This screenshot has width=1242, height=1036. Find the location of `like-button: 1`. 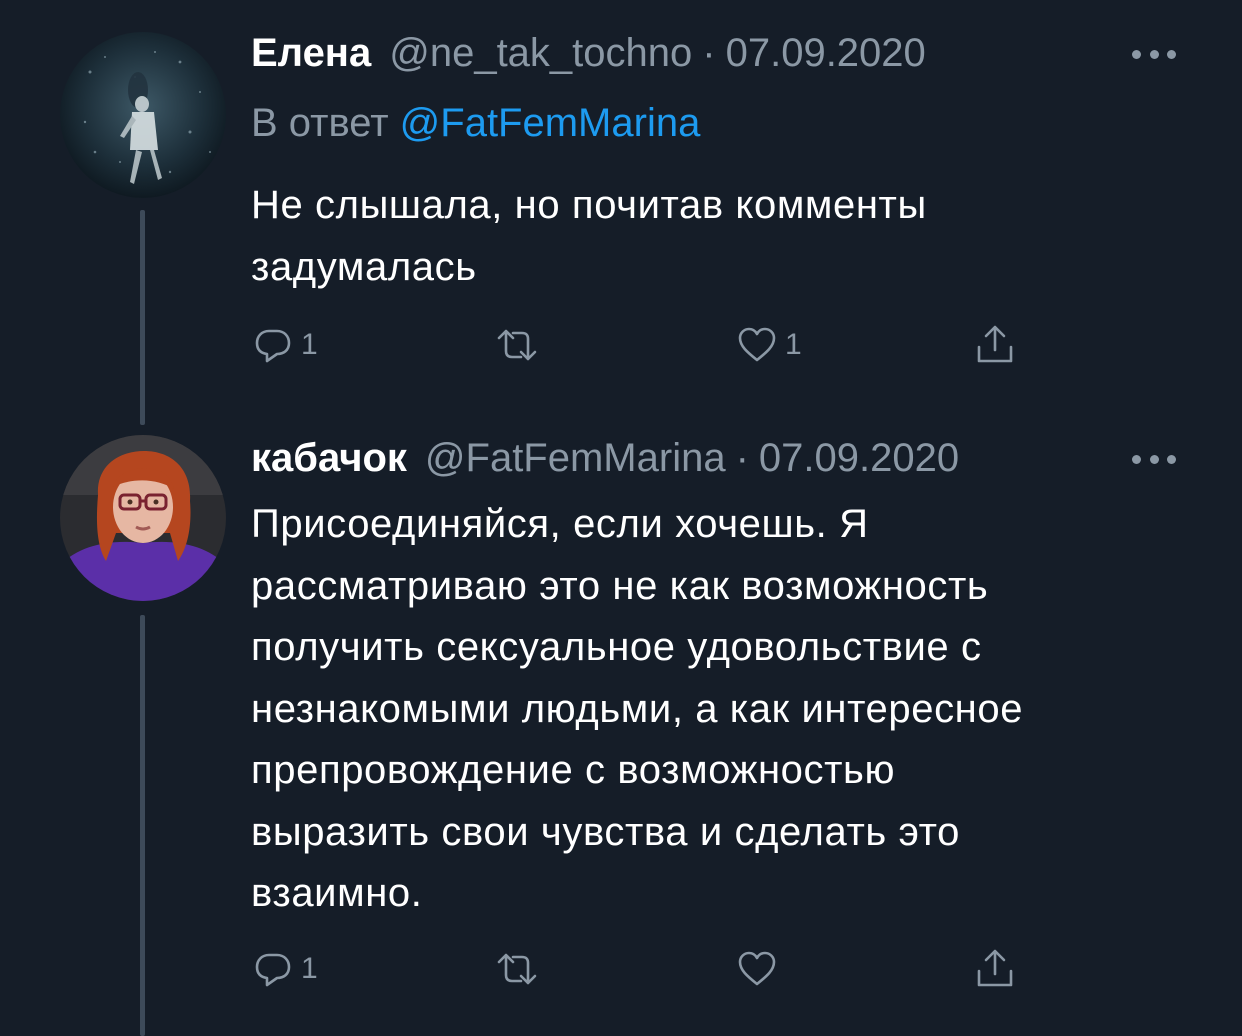

like-button: 1 is located at coordinates (768, 345).